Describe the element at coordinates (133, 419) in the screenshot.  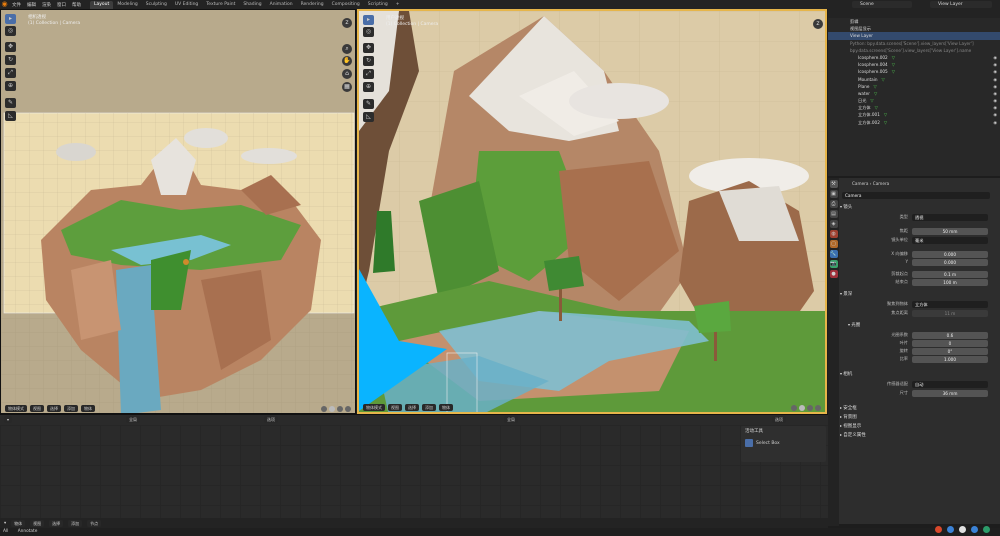
I see `frame-selector: 全局` at that location.